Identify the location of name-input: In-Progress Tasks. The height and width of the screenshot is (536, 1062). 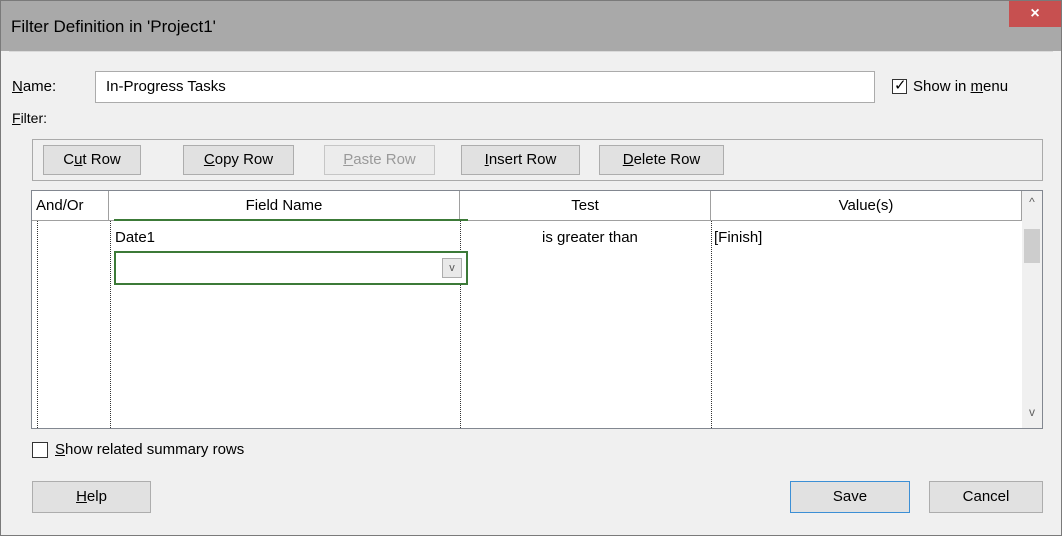
(485, 87).